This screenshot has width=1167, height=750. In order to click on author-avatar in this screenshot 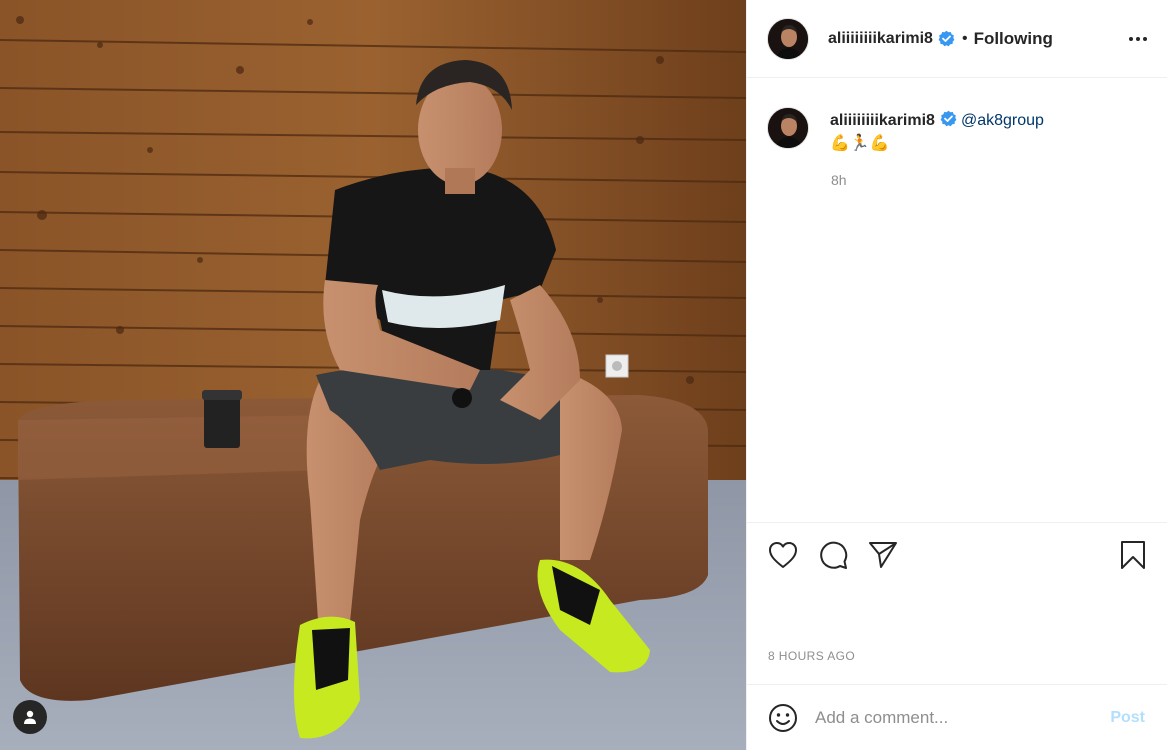, I will do `click(788, 38)`.